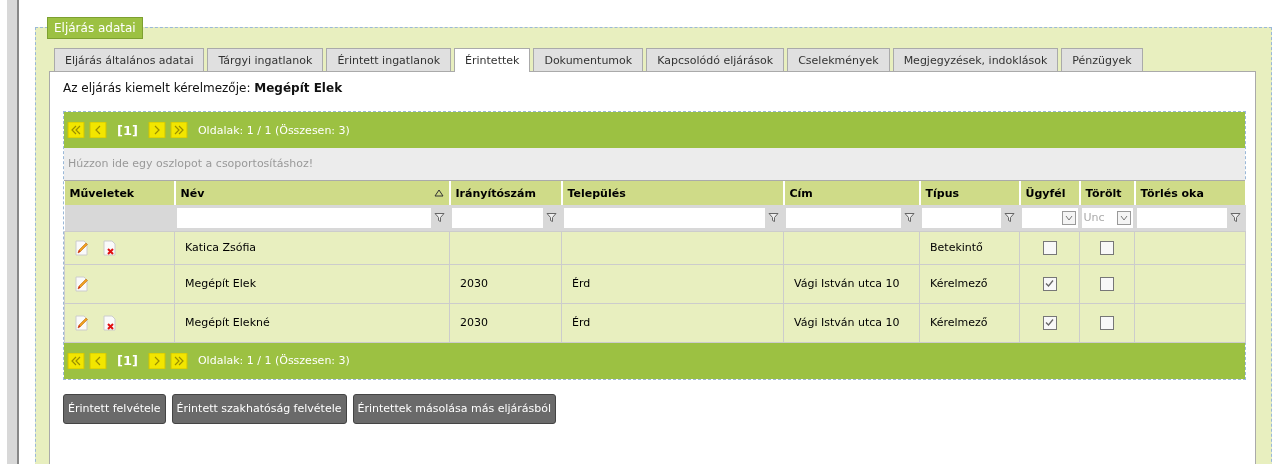 The width and height of the screenshot is (1282, 464). I want to click on applicant-text: Az eljárás kiemelt kérelmezője: Megépít Elek, so click(203, 88).